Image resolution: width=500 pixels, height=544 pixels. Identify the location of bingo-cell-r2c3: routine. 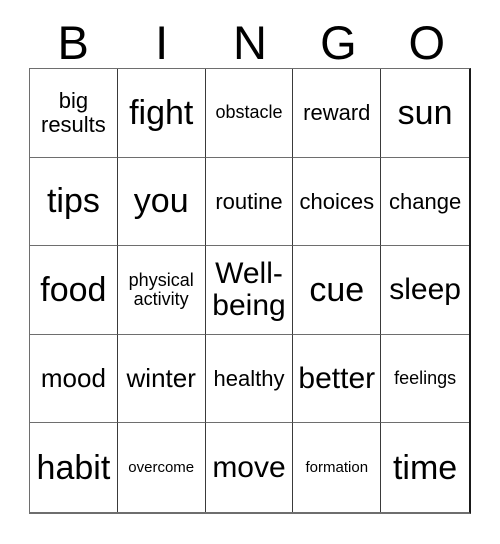
(249, 202).